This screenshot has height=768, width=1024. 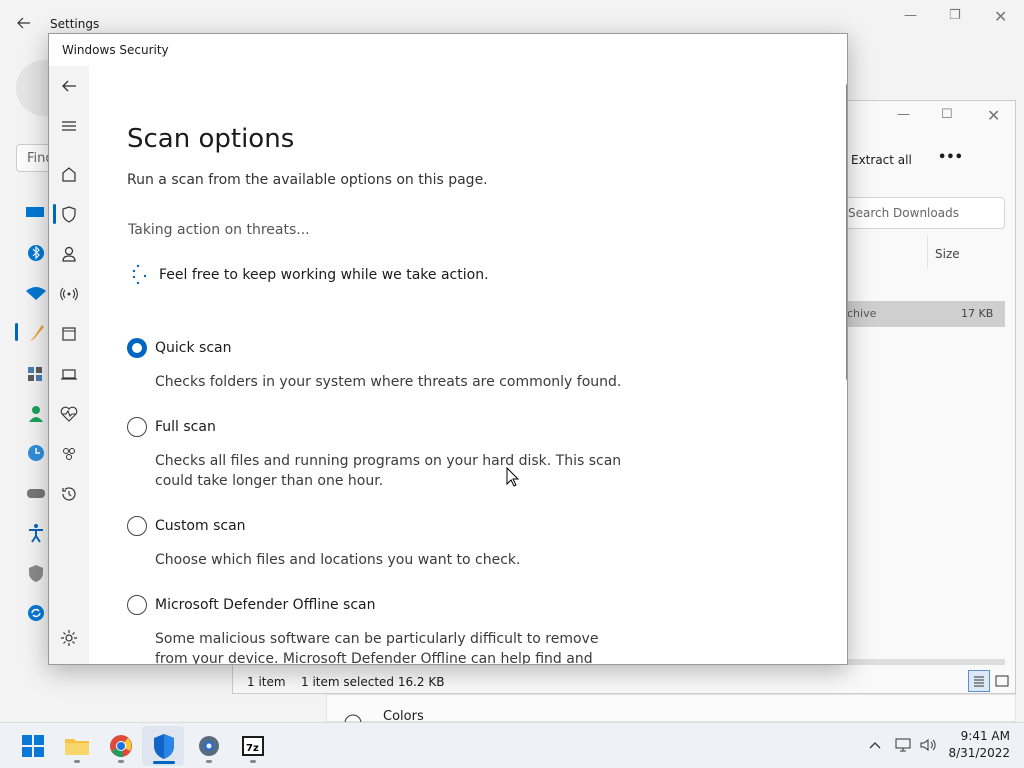 I want to click on status-item-count: 1 item, so click(x=266, y=682).